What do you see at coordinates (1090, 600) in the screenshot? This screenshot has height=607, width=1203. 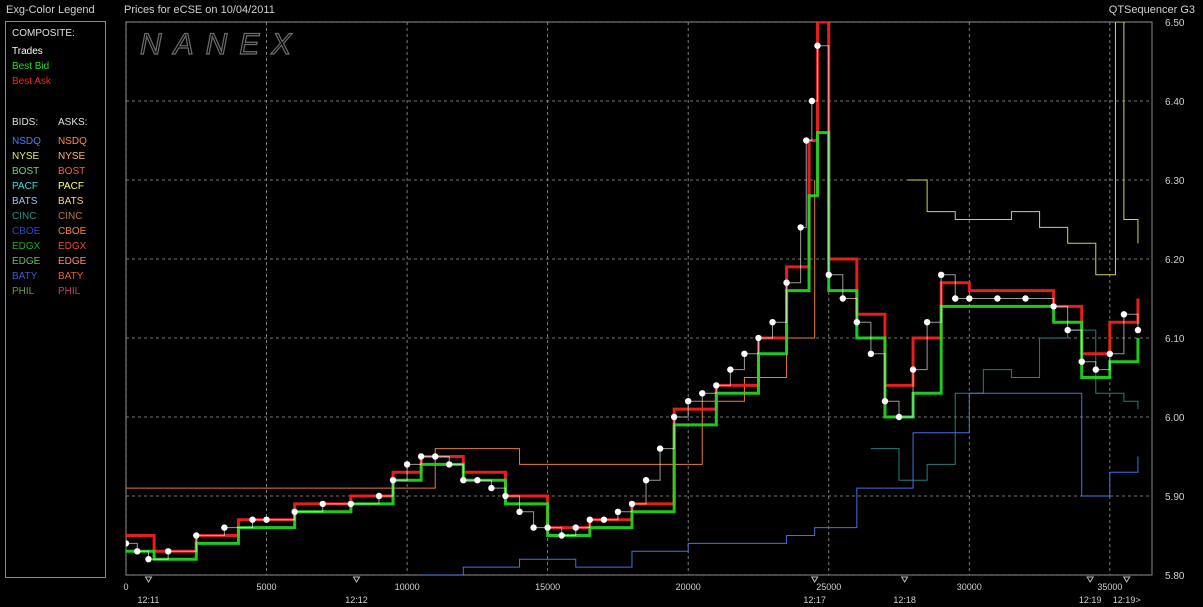 I see `time-tick-label: 12:19` at bounding box center [1090, 600].